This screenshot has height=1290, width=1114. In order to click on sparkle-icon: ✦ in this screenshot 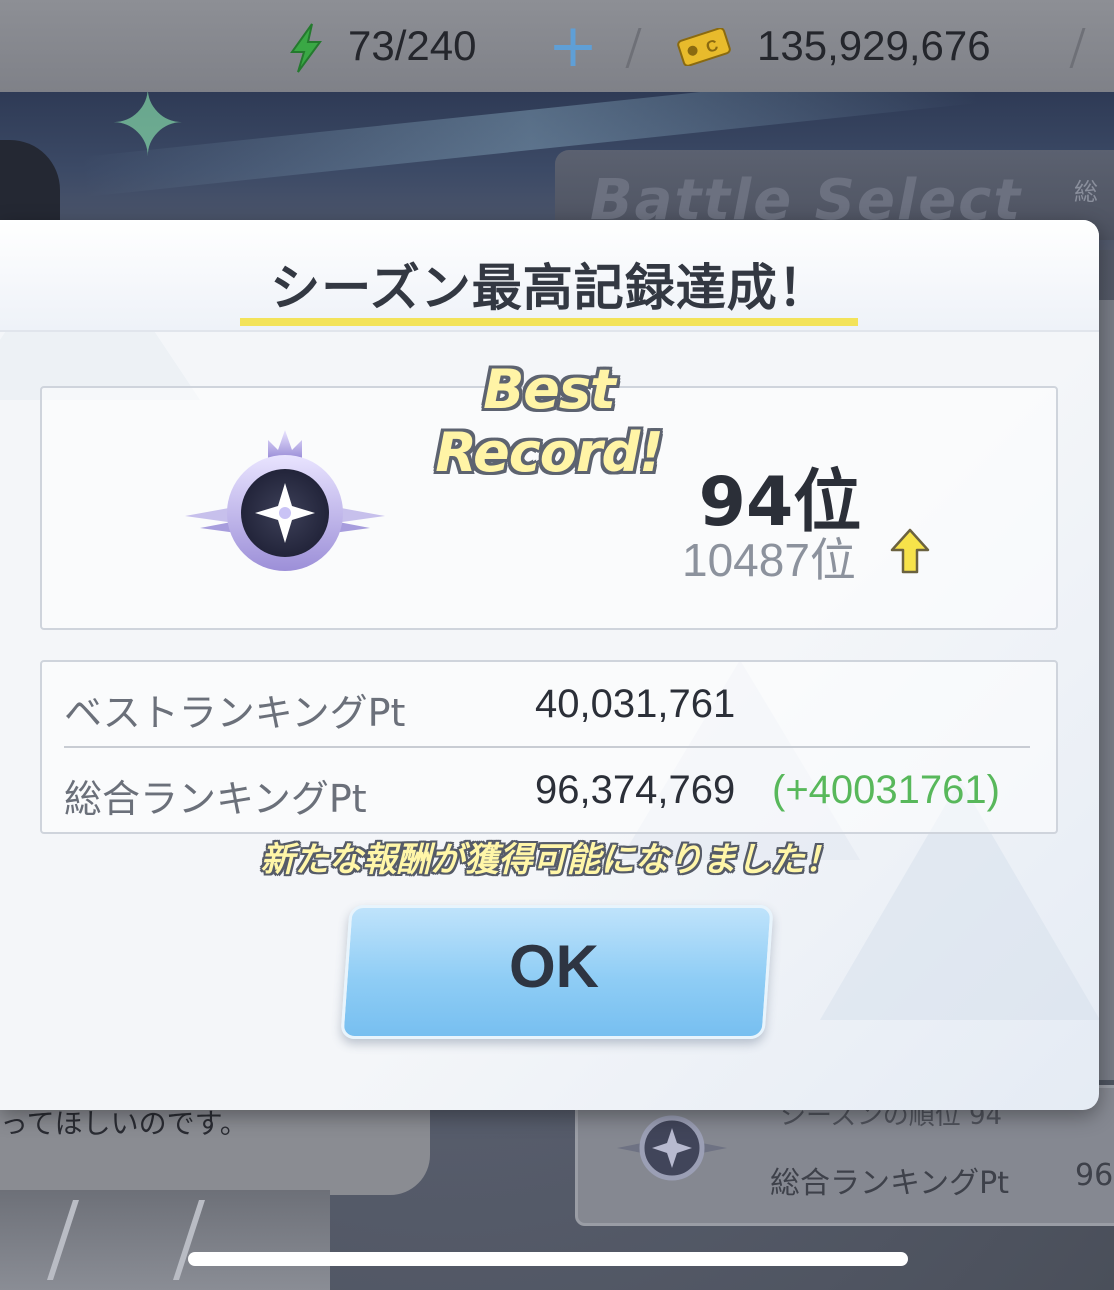, I will do `click(148, 124)`.